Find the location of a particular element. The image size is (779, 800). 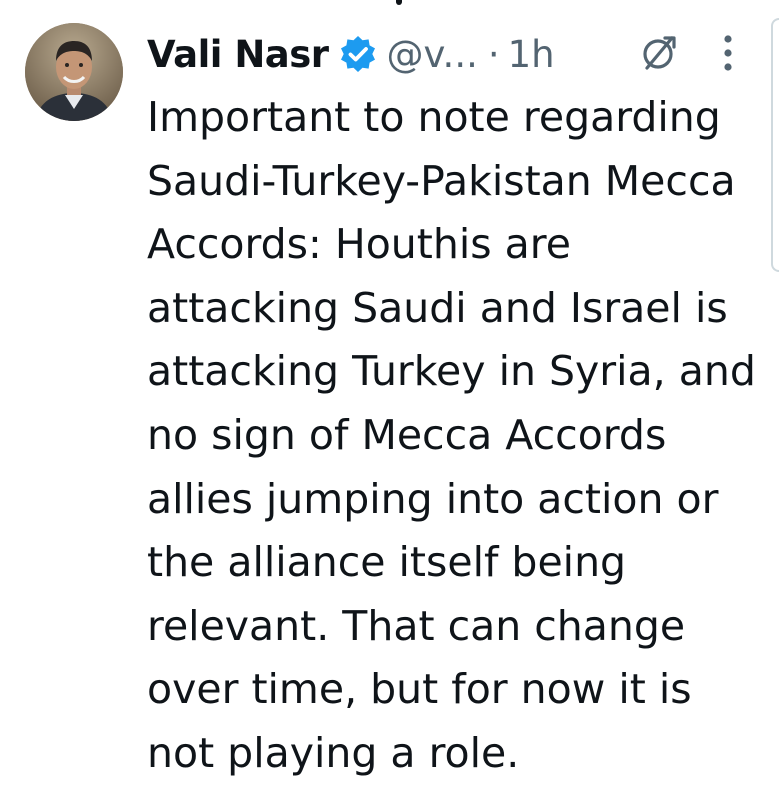

more-vertical-icon is located at coordinates (728, 53).